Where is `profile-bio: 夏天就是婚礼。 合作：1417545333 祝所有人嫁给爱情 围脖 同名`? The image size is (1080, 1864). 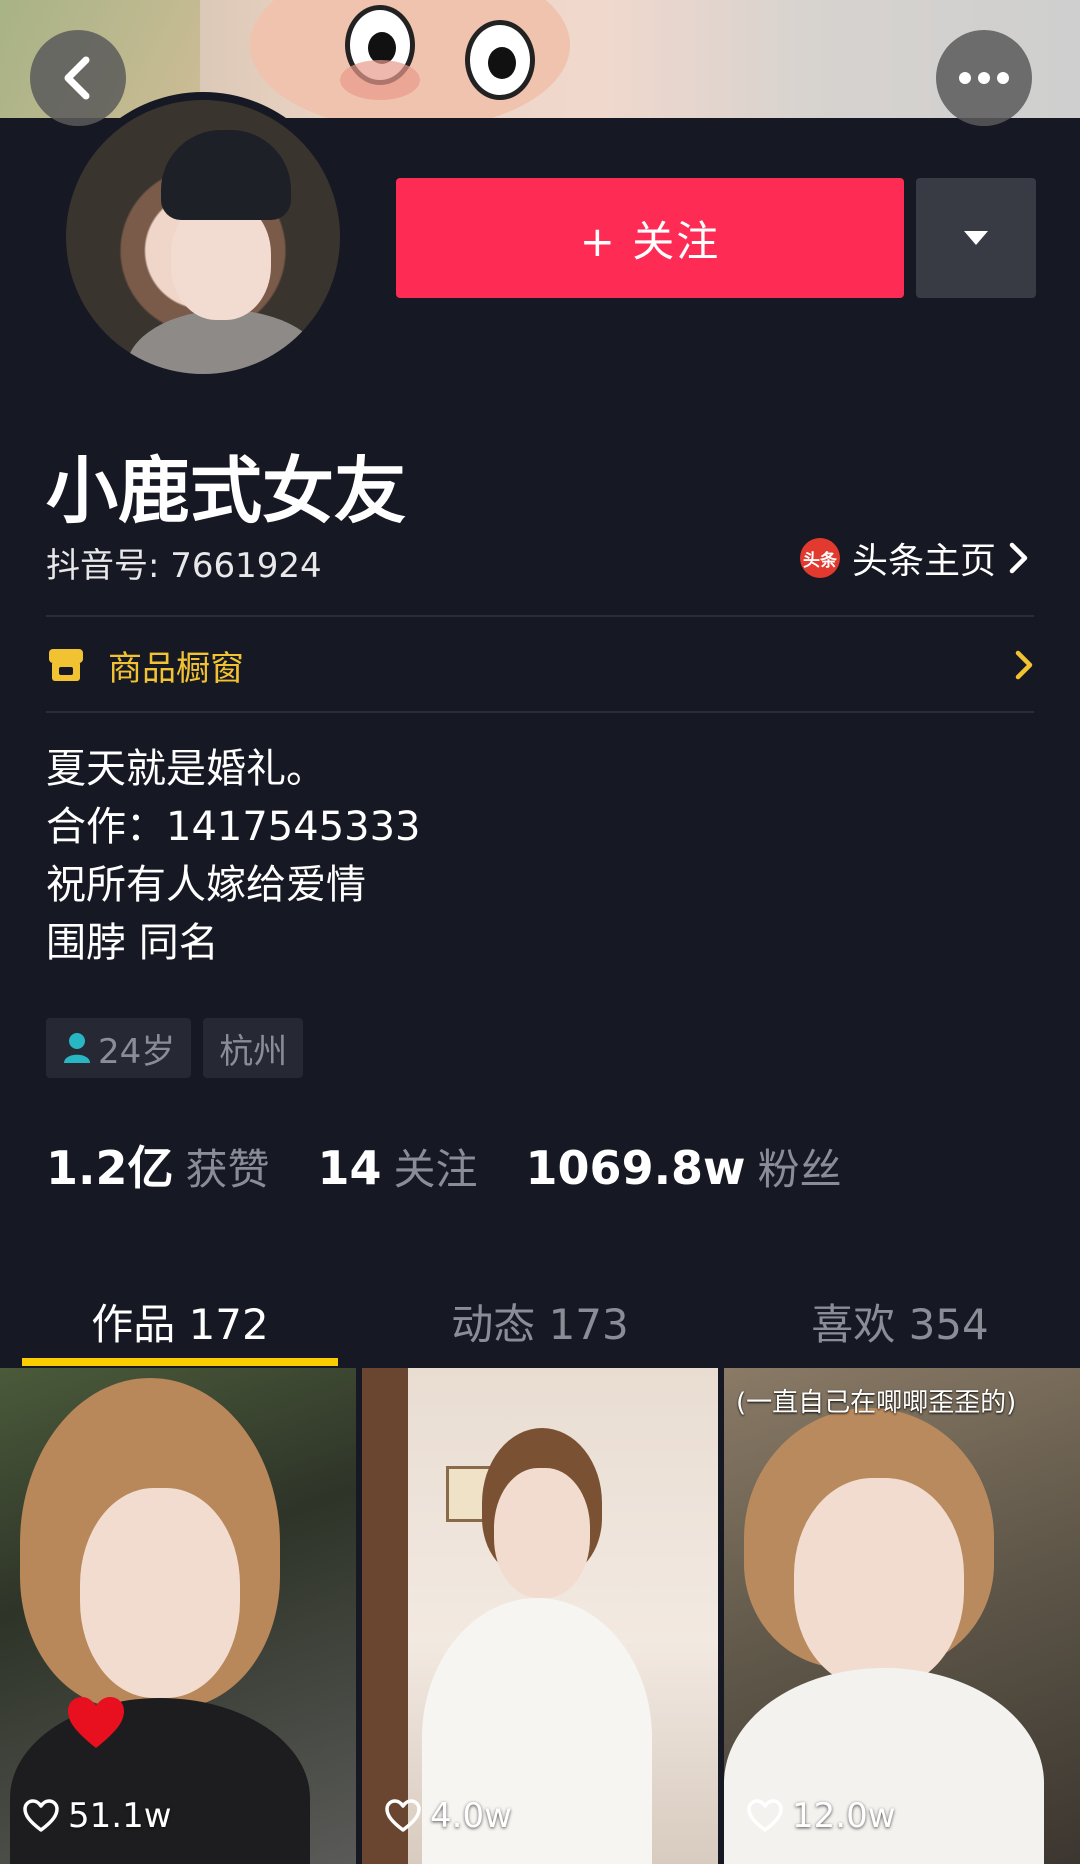
profile-bio: 夏天就是婚礼。 合作：1417545333 祝所有人嫁给爱情 围脖 同名 is located at coordinates (233, 856).